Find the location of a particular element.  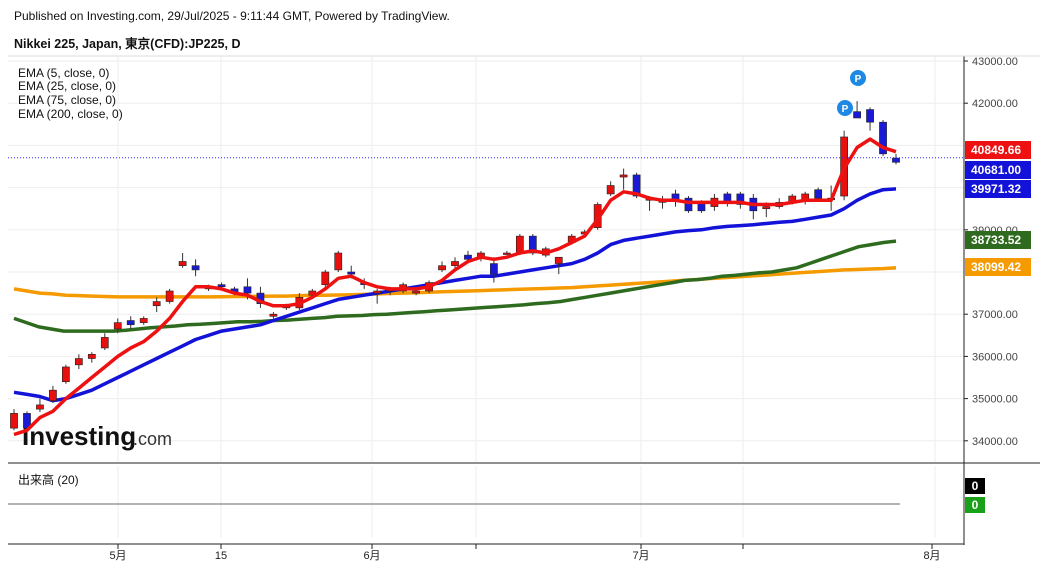

volume-label: 出来高 (20) is located at coordinates (48, 480).